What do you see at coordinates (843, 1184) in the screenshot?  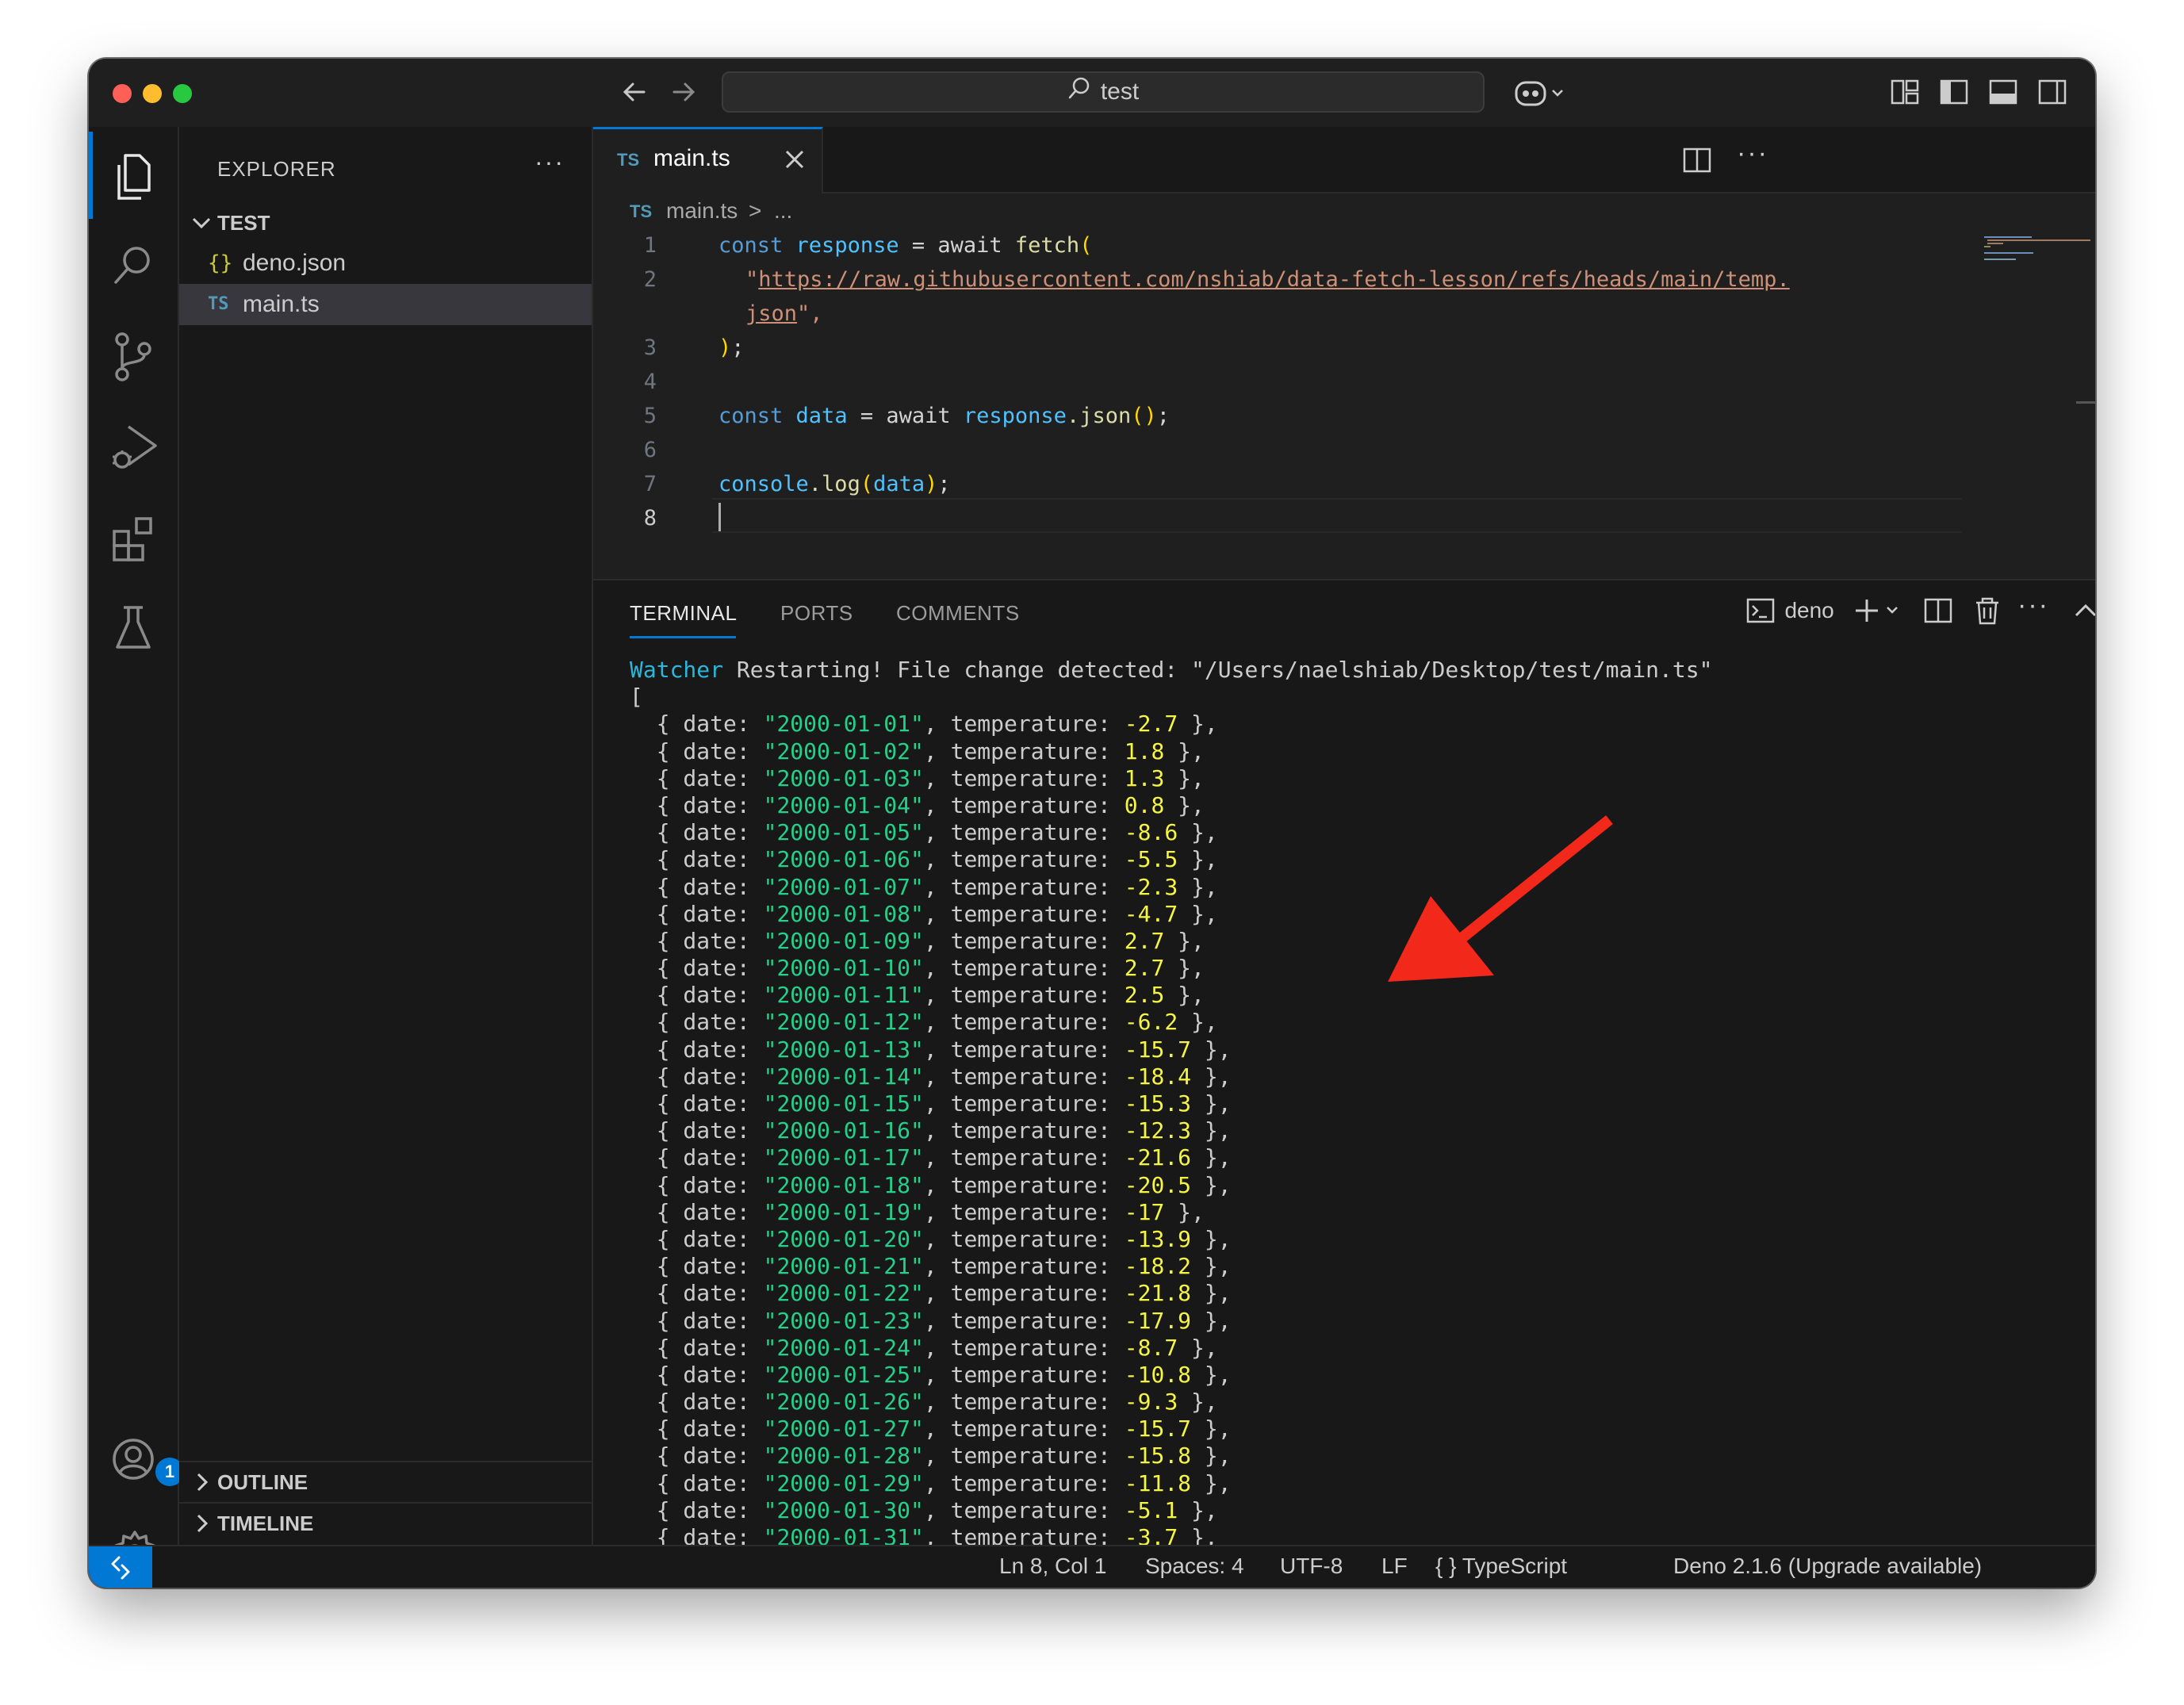 I see `date-value: 2000-01-18` at bounding box center [843, 1184].